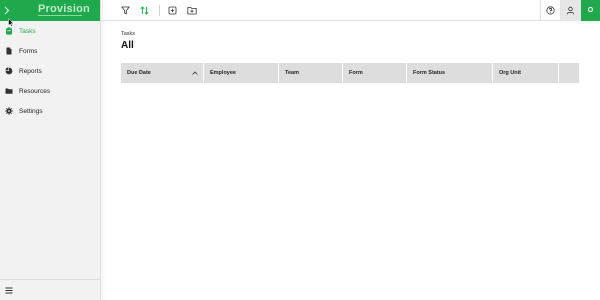 Image resolution: width=600 pixels, height=300 pixels. Describe the element at coordinates (9, 71) in the screenshot. I see `pie-chart-icon` at that location.